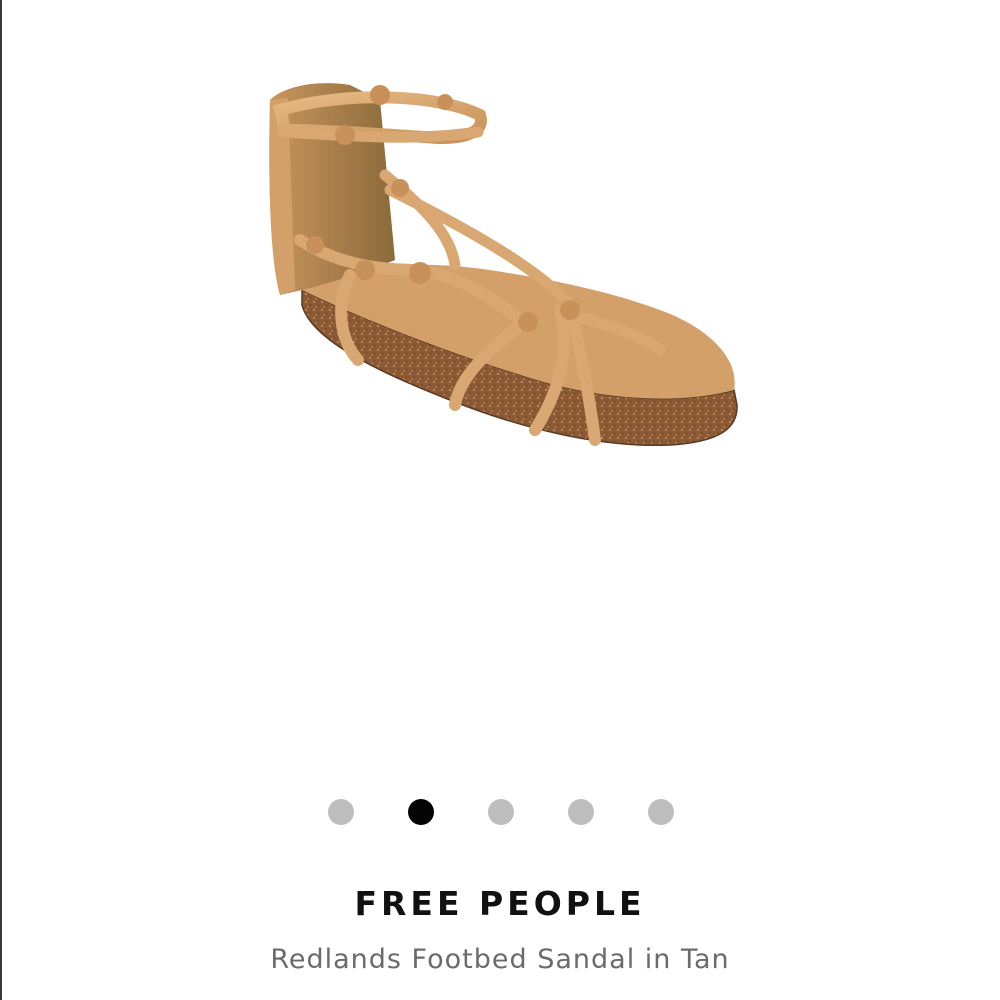 The width and height of the screenshot is (1000, 1000). I want to click on image-carousel-indicator, so click(500, 812).